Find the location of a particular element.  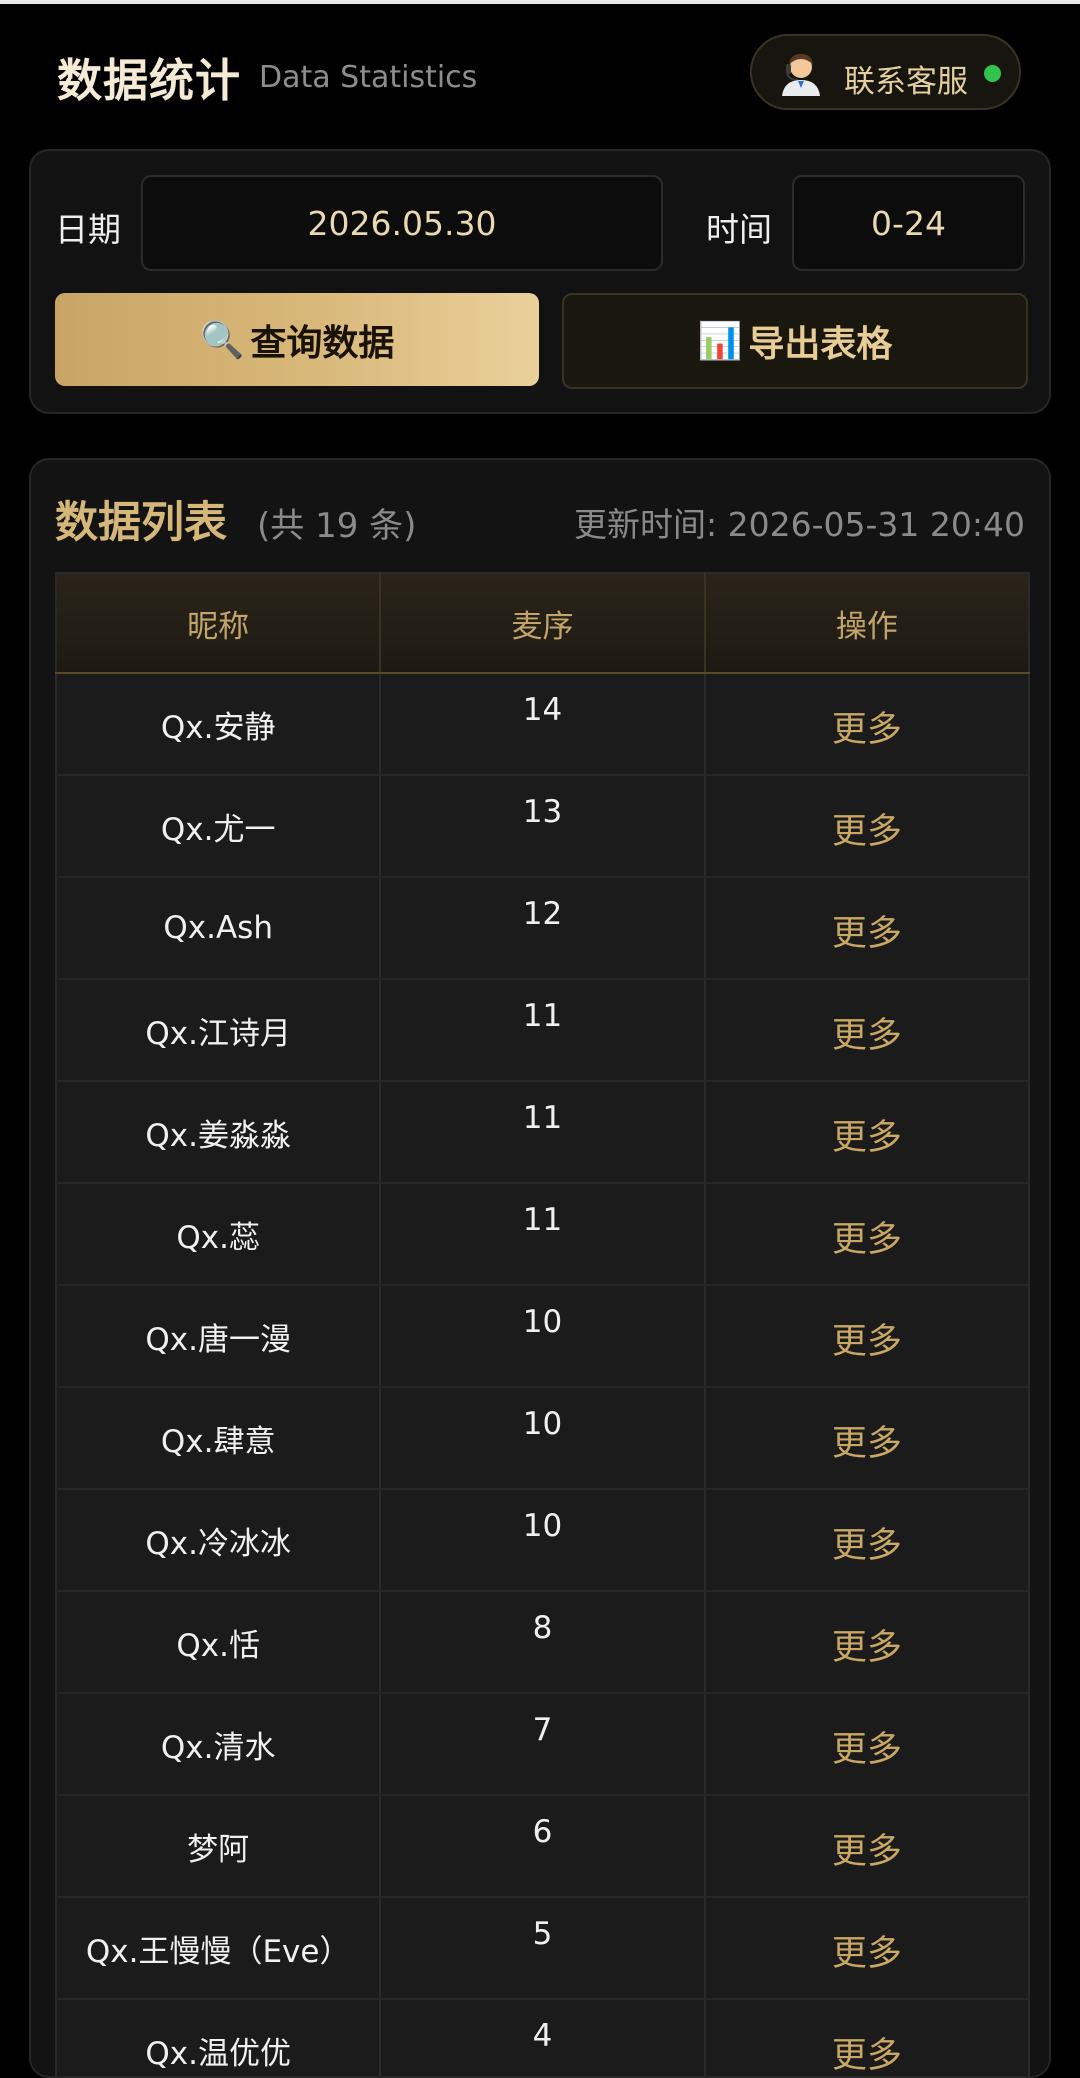

nickname-cell: Qx.Ash is located at coordinates (219, 928).